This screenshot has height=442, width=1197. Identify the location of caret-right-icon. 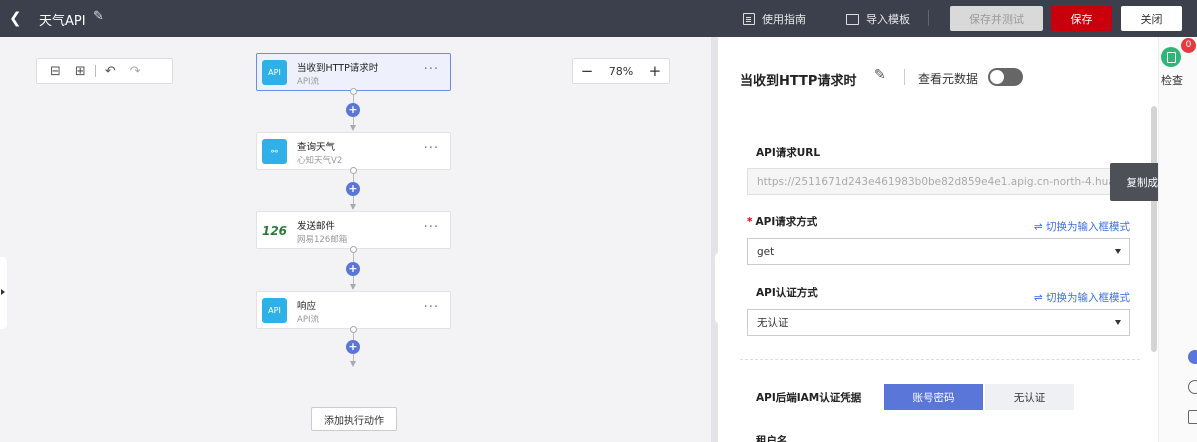
(3, 292).